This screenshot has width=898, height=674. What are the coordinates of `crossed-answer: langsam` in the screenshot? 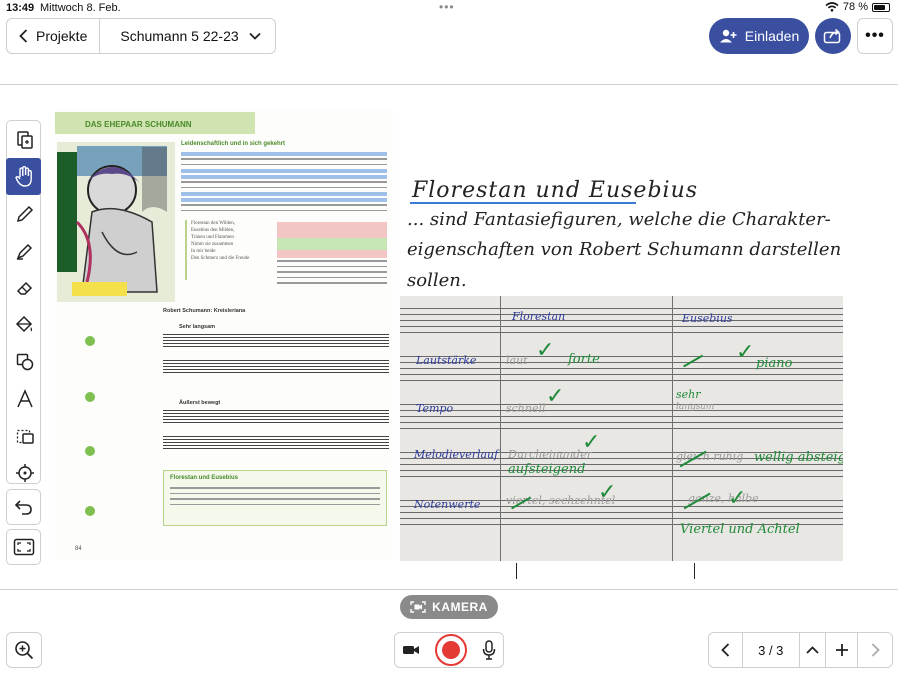 It's located at (695, 407).